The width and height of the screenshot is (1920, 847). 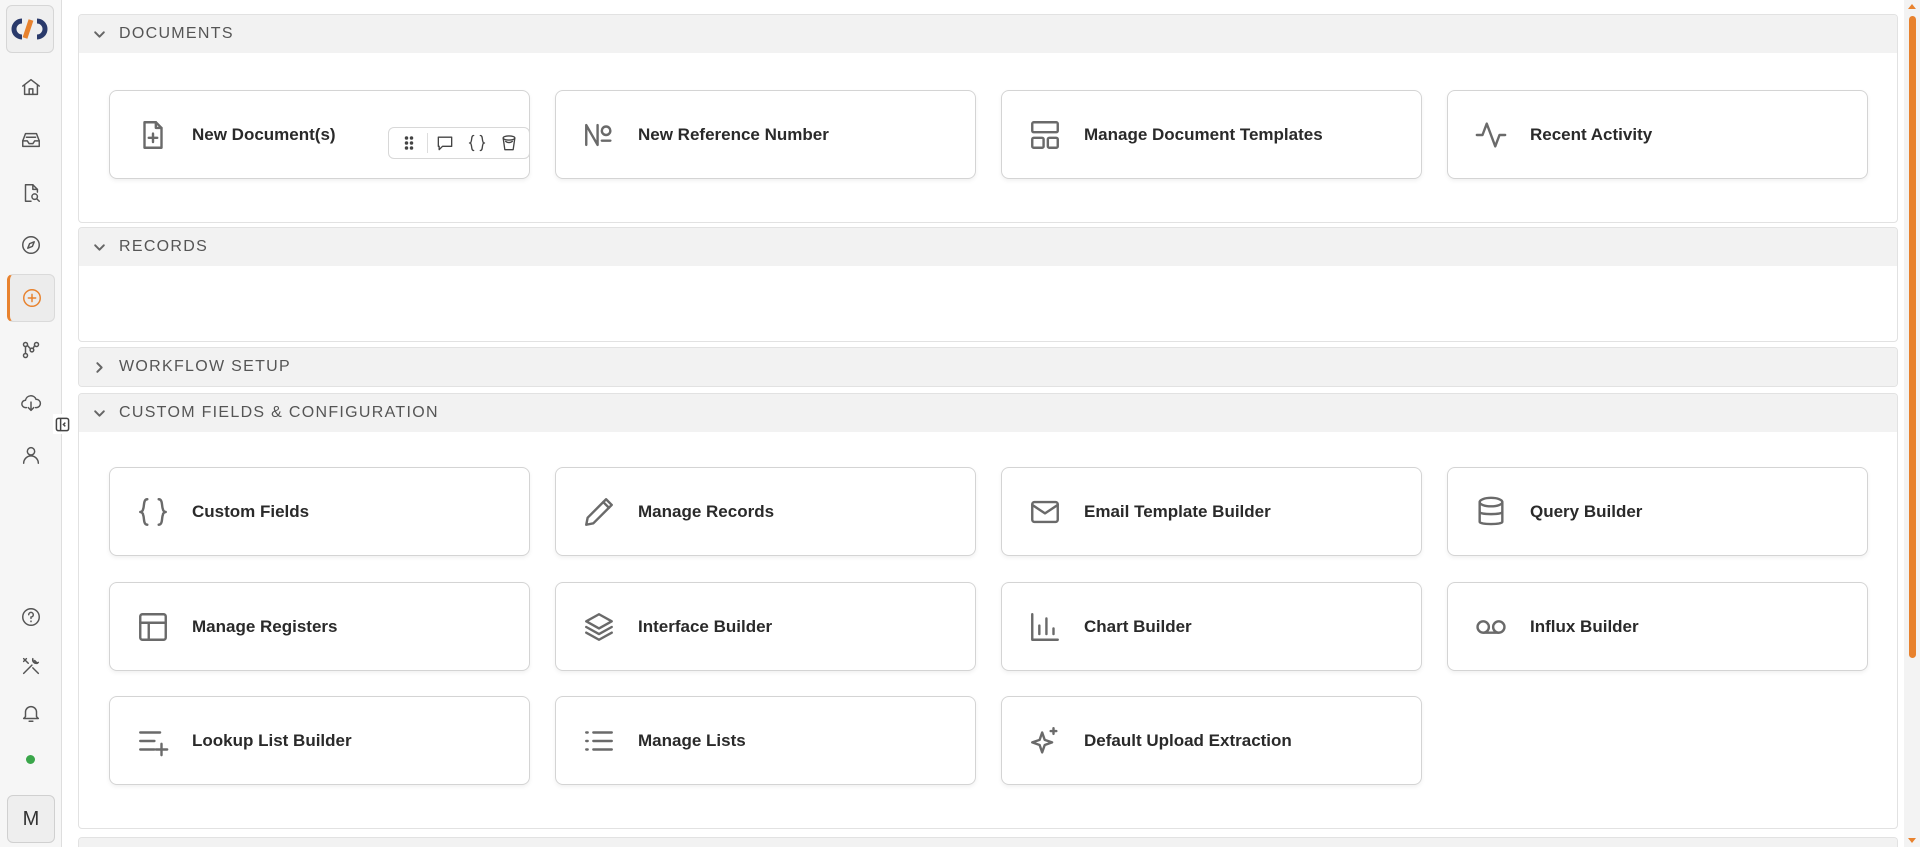 I want to click on nav-help, so click(x=31, y=617).